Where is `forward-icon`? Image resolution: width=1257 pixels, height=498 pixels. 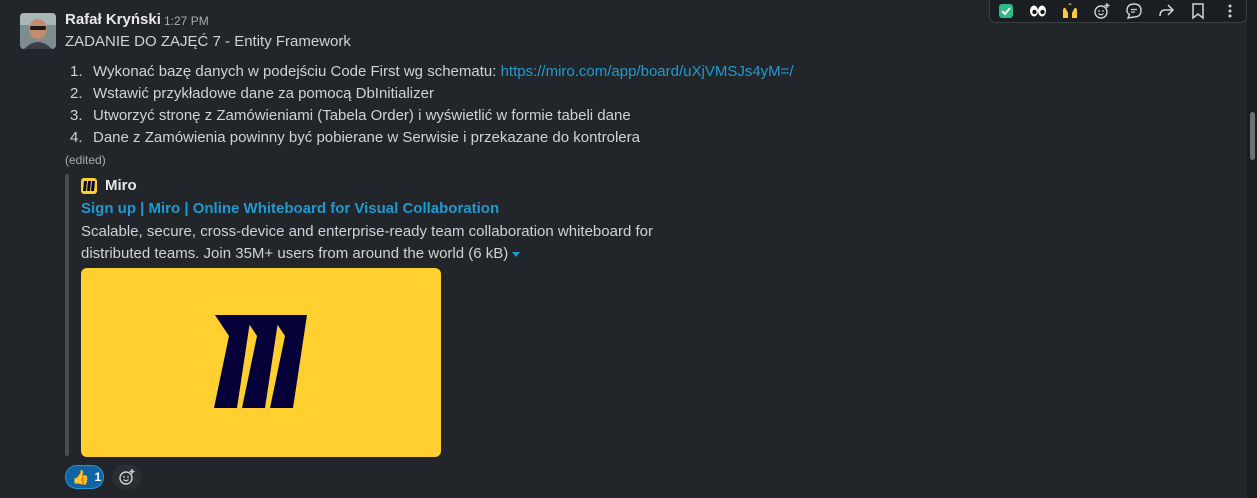 forward-icon is located at coordinates (1167, 10).